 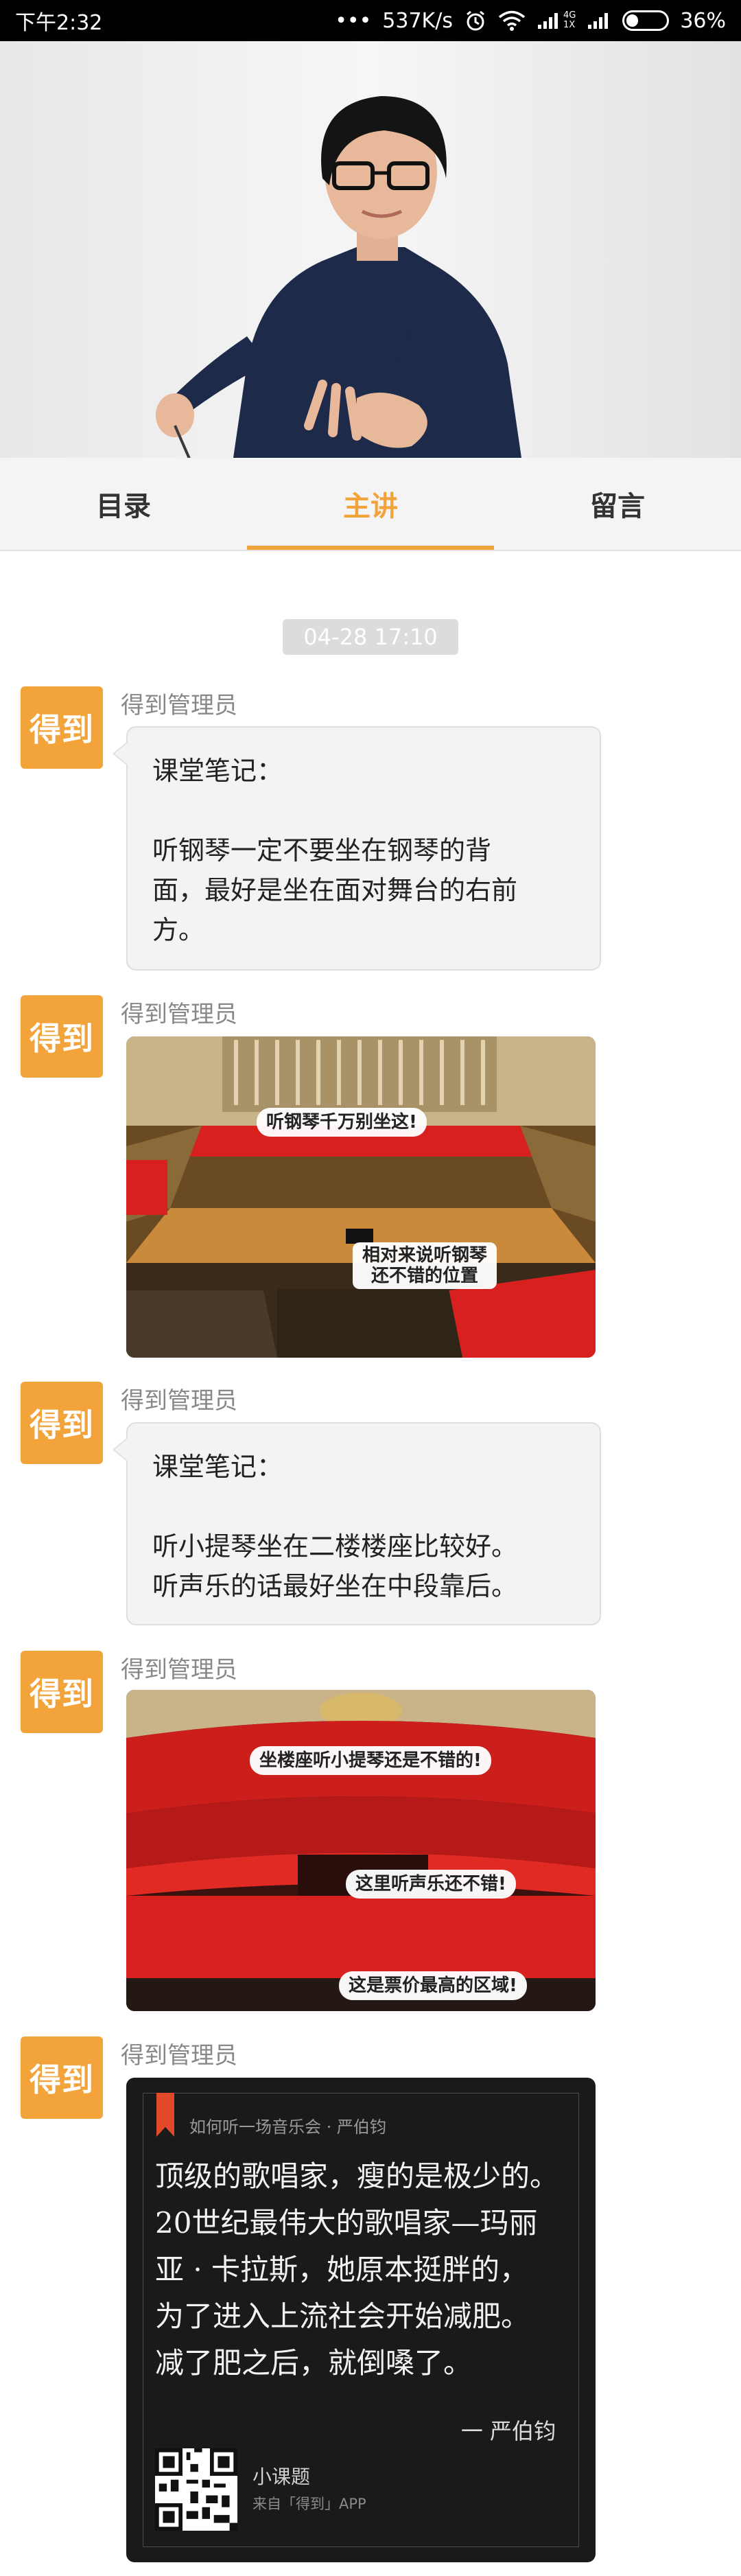 I want to click on status-bar: 下午2:32 ••• 537K/s 4G 1X 36%, so click(x=370, y=20).